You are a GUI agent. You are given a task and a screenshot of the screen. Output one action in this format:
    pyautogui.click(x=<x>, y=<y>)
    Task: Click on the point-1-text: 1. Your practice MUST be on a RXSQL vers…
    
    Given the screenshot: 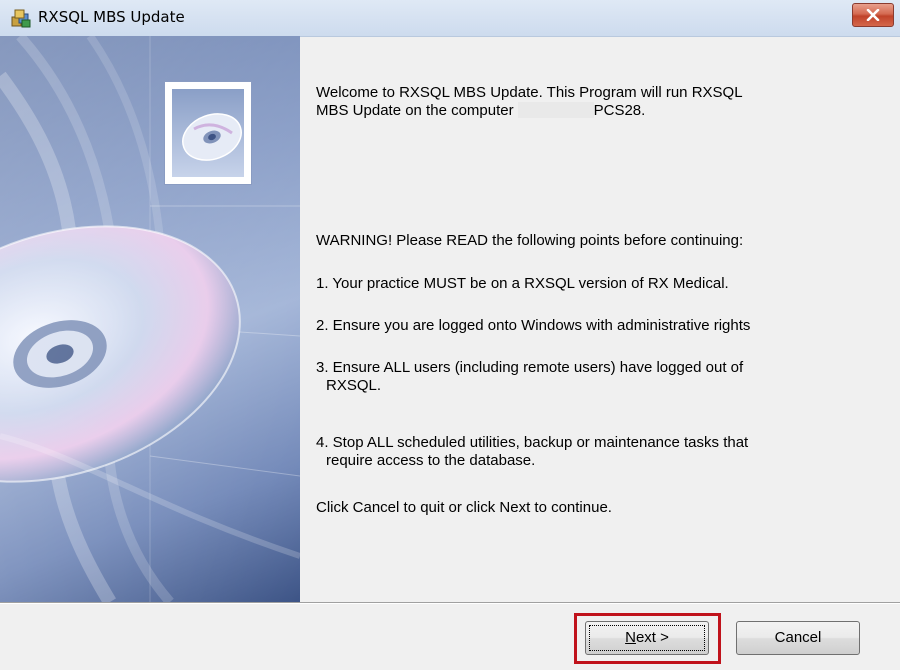 What is the action you would take?
    pyautogui.click(x=522, y=283)
    